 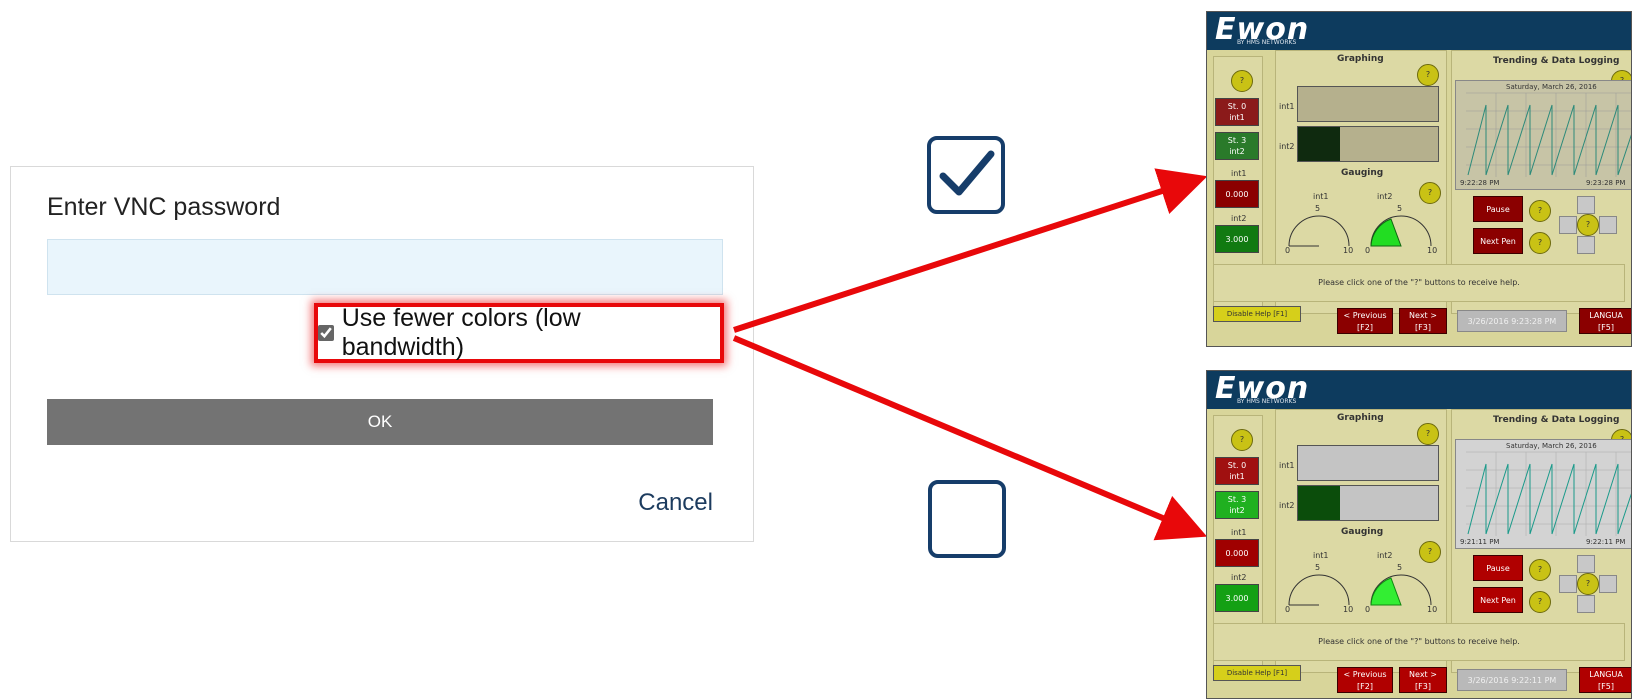 I want to click on trend-start-time: 9:22:28 PM, so click(x=1480, y=183).